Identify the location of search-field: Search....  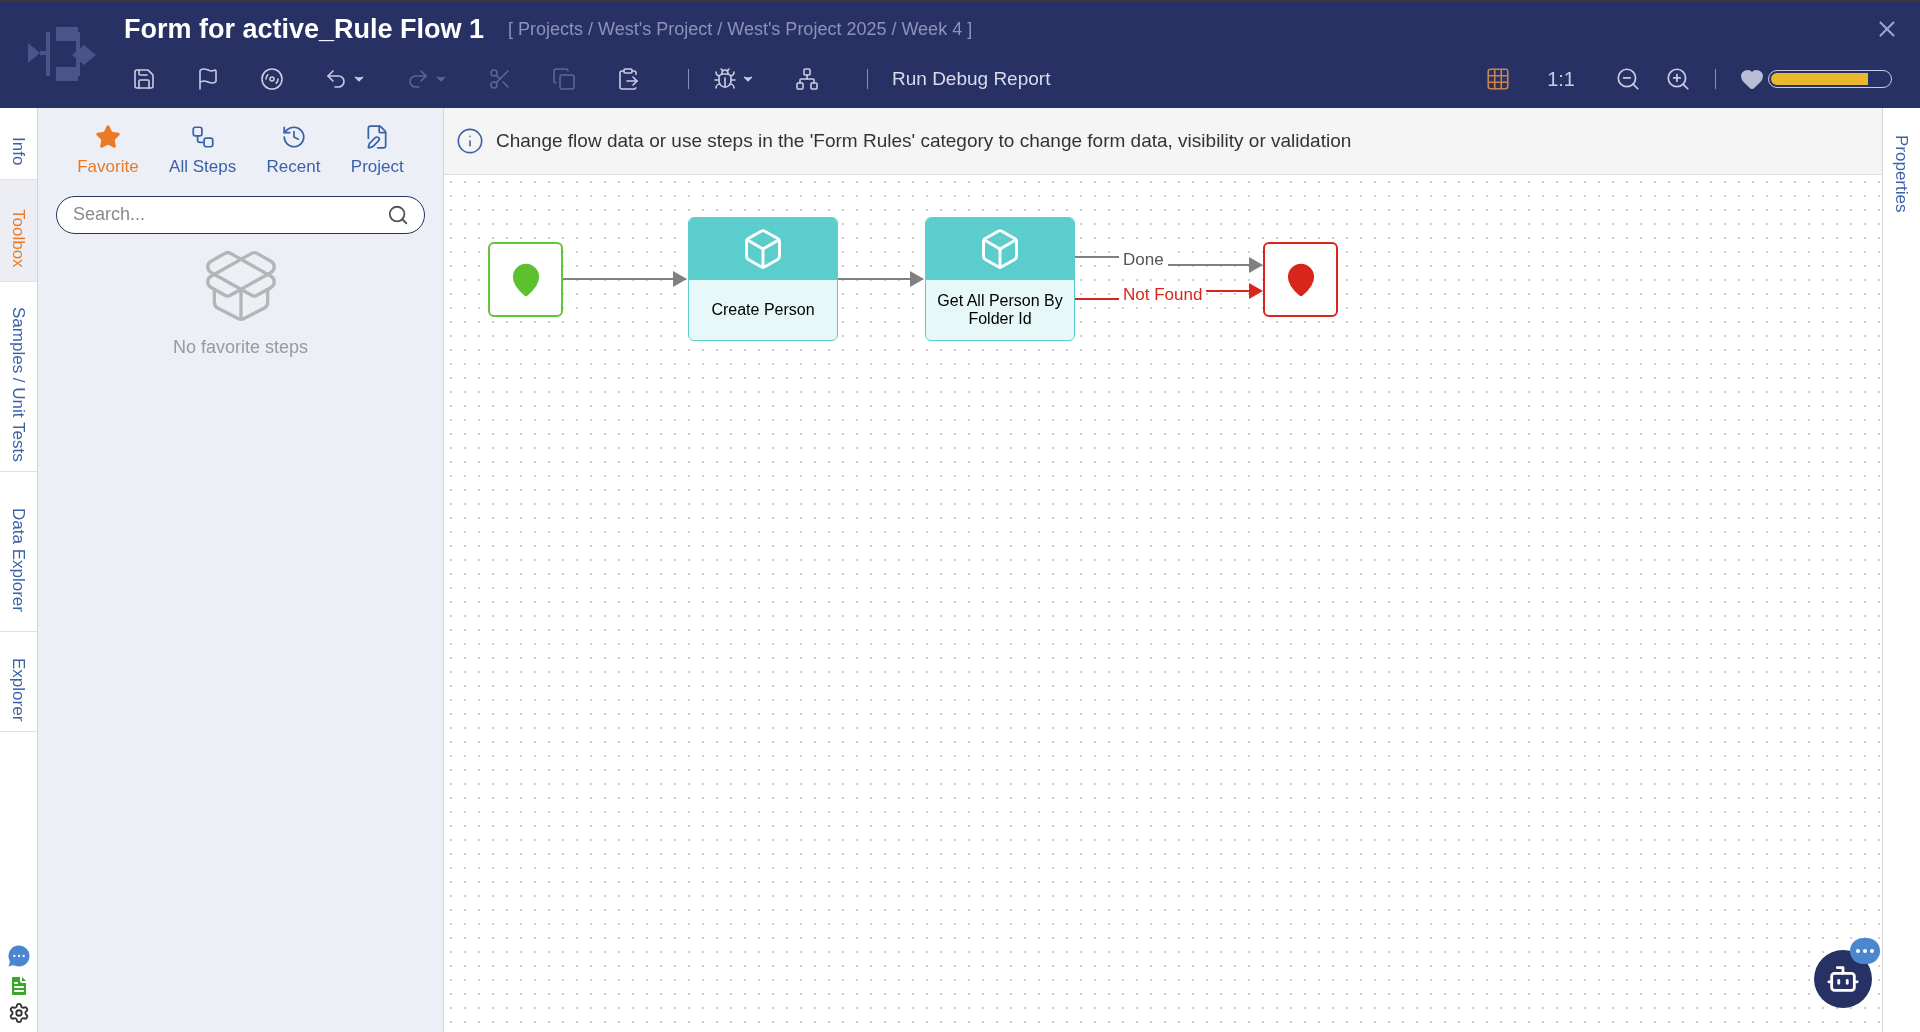
(240, 214).